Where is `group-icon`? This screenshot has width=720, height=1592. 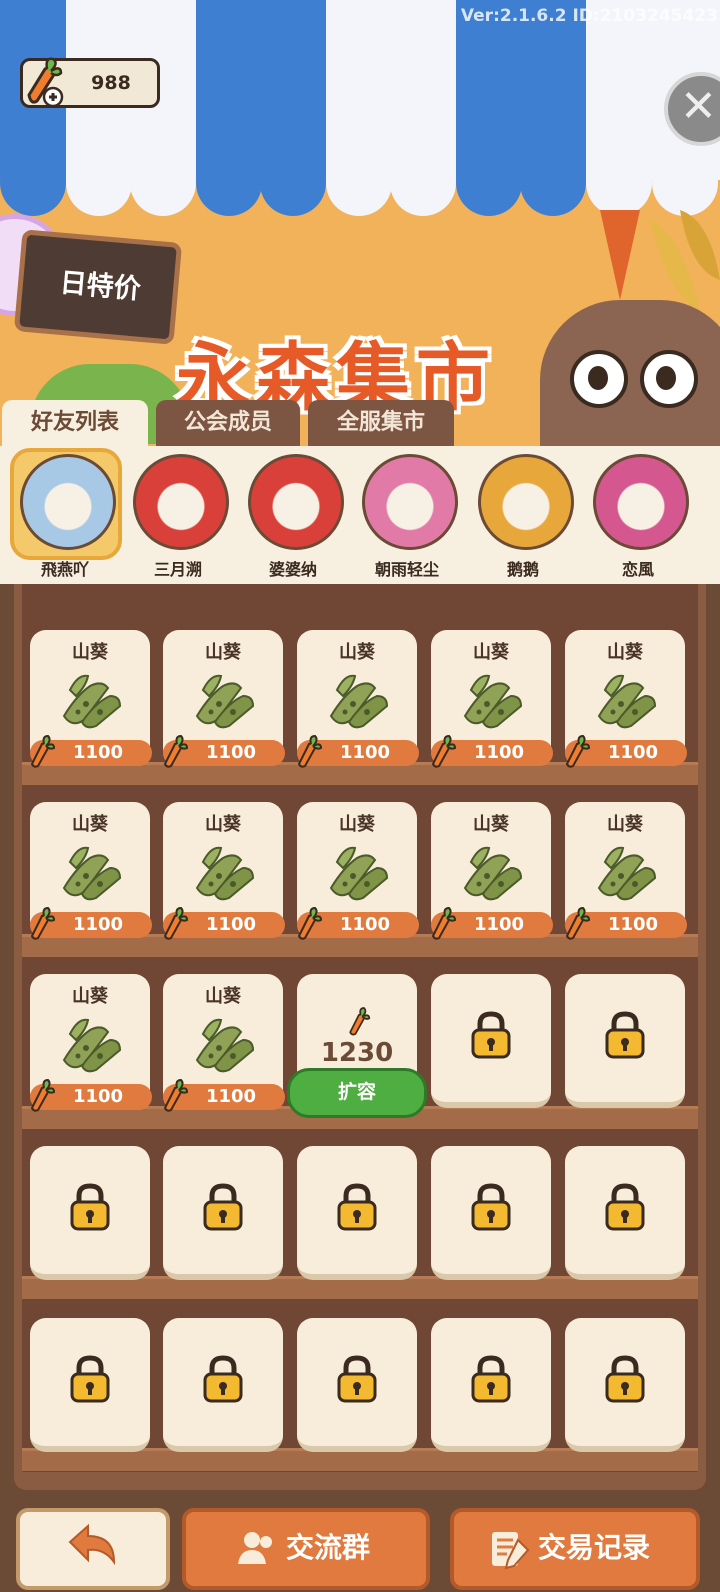
group-icon is located at coordinates (255, 1548).